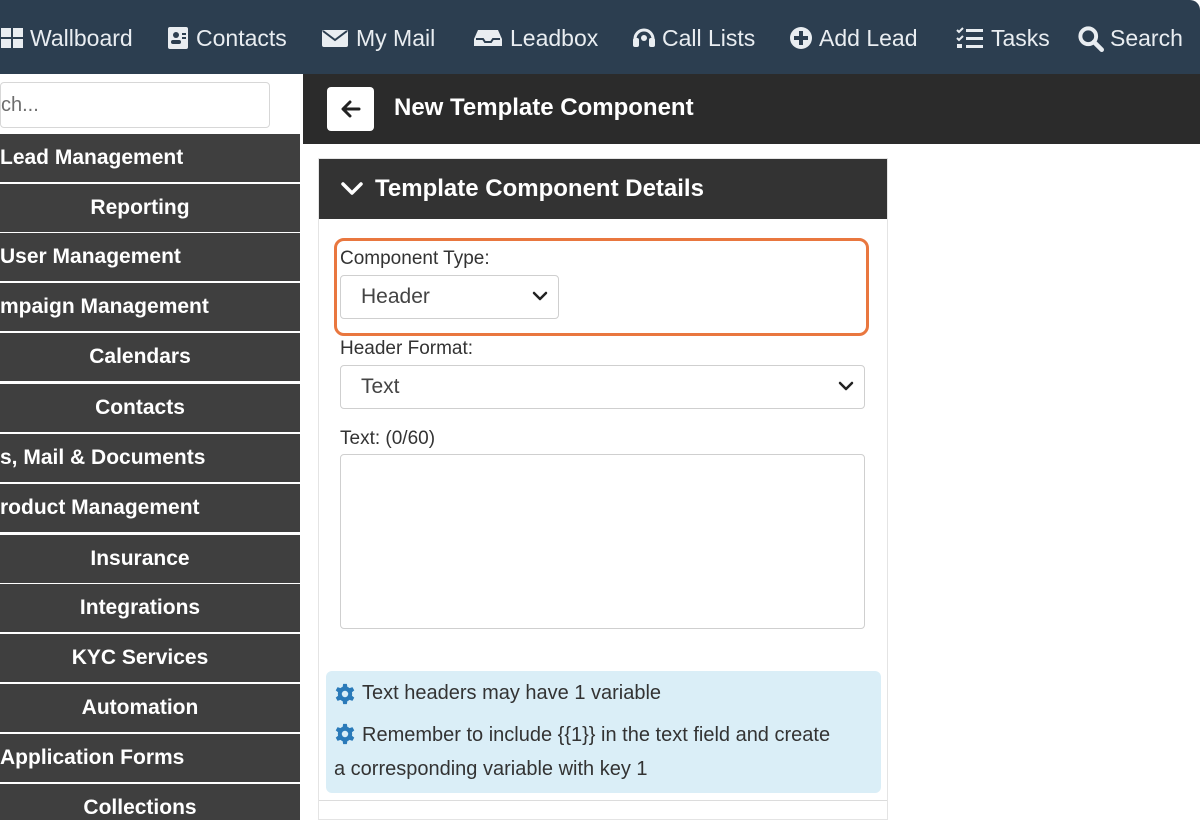 This screenshot has width=1200, height=820. I want to click on headset-icon, so click(644, 37).